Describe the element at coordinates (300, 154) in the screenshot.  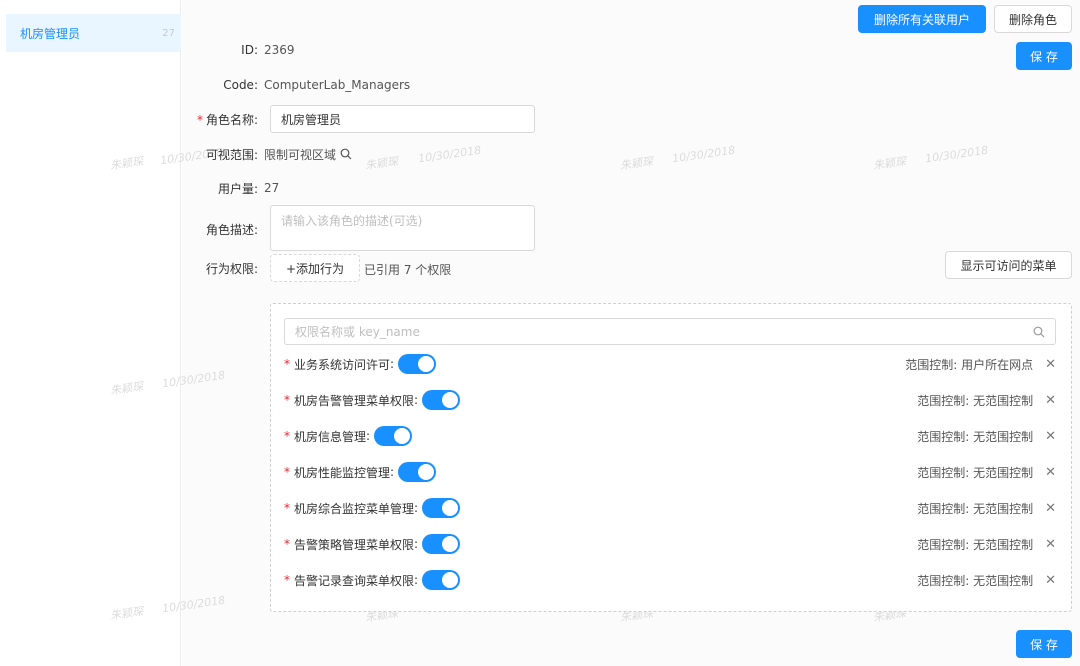
I see `scope-value: 限制可视区域` at that location.